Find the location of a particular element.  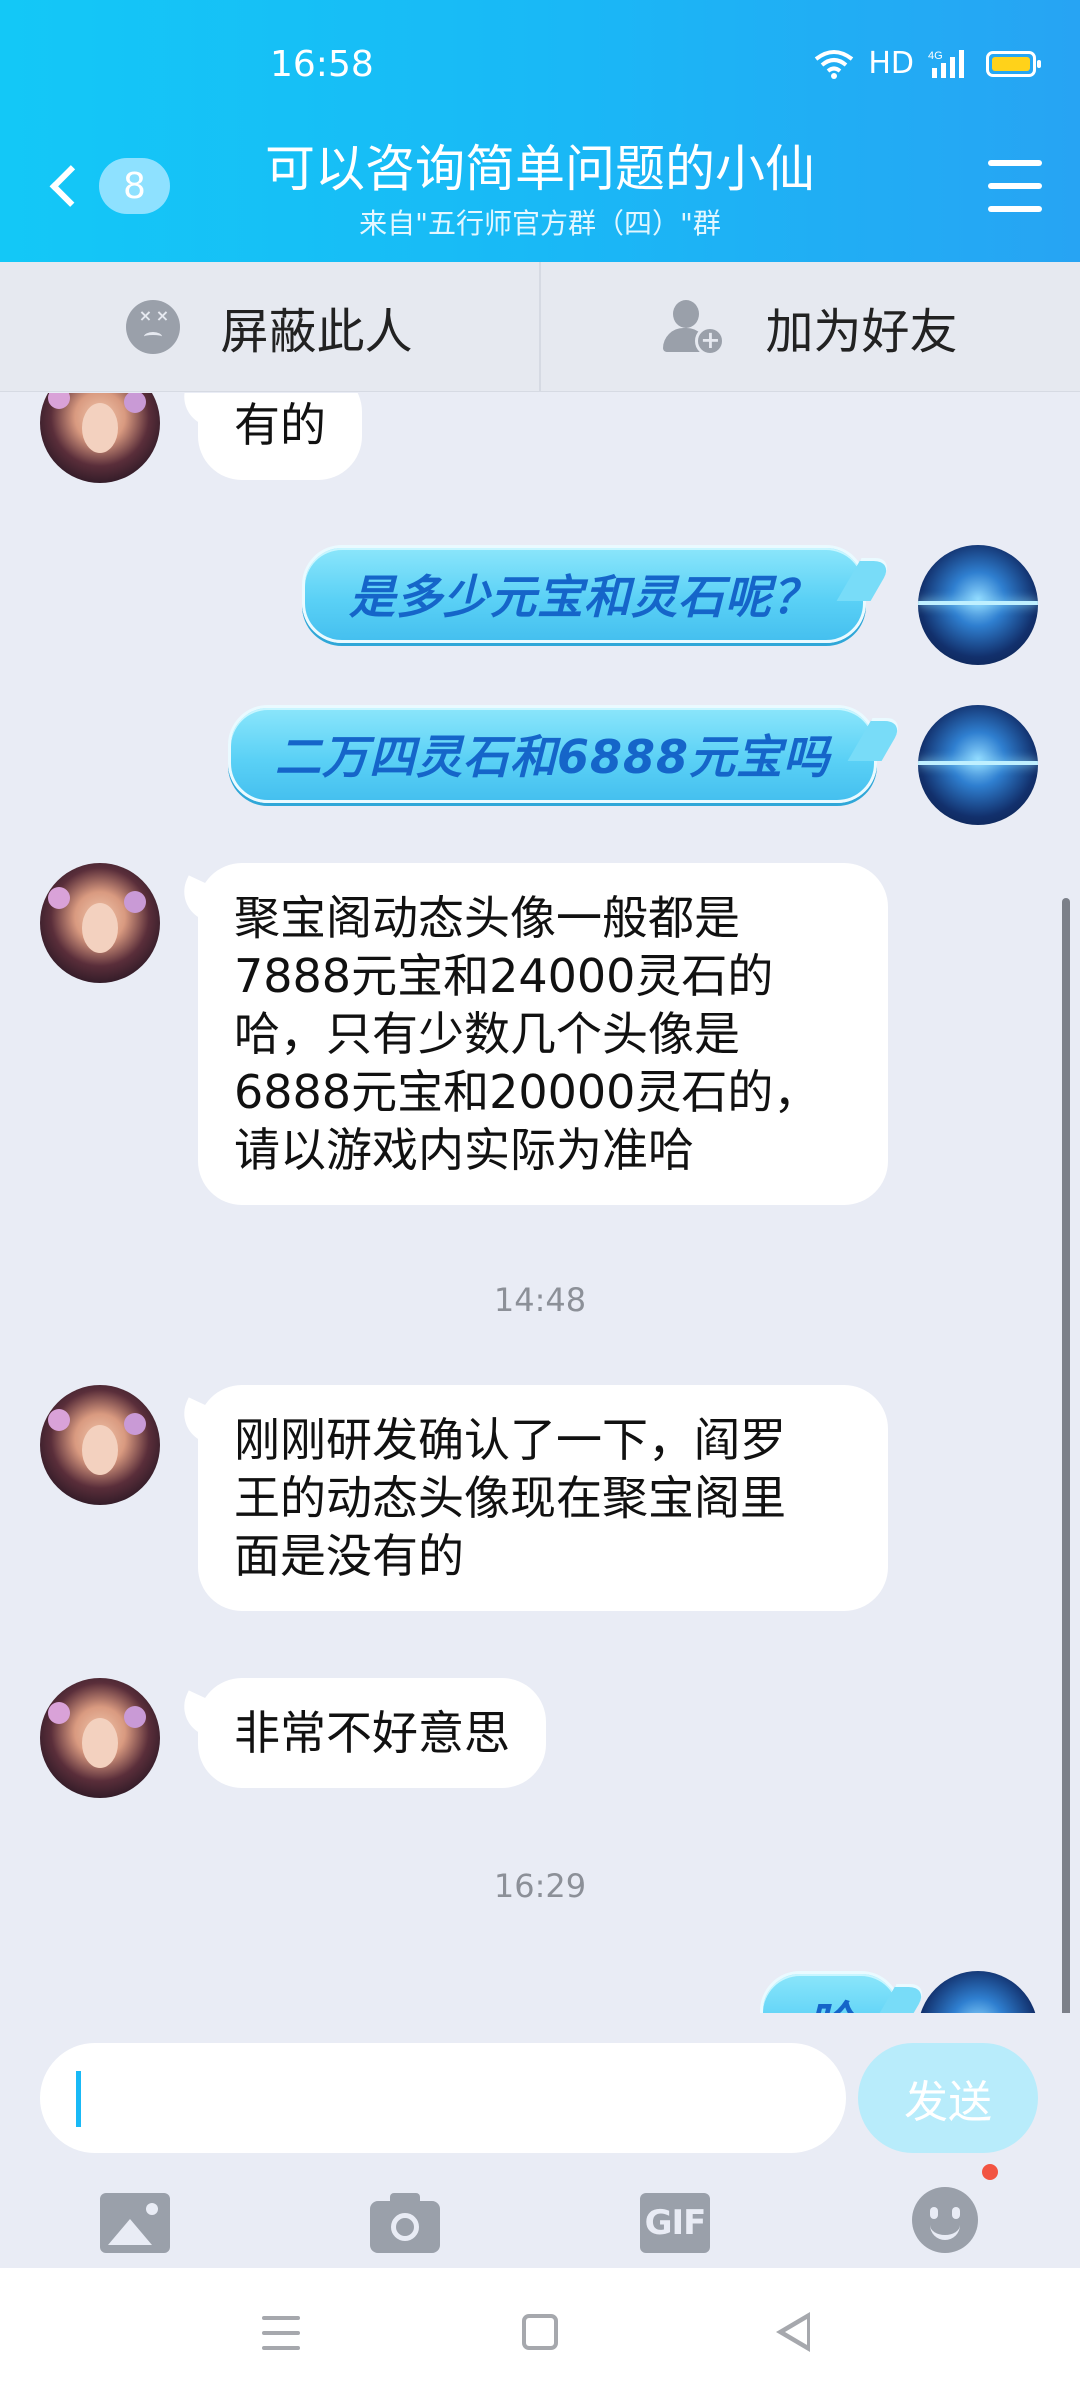

gif-icon: GIF is located at coordinates (675, 2223).